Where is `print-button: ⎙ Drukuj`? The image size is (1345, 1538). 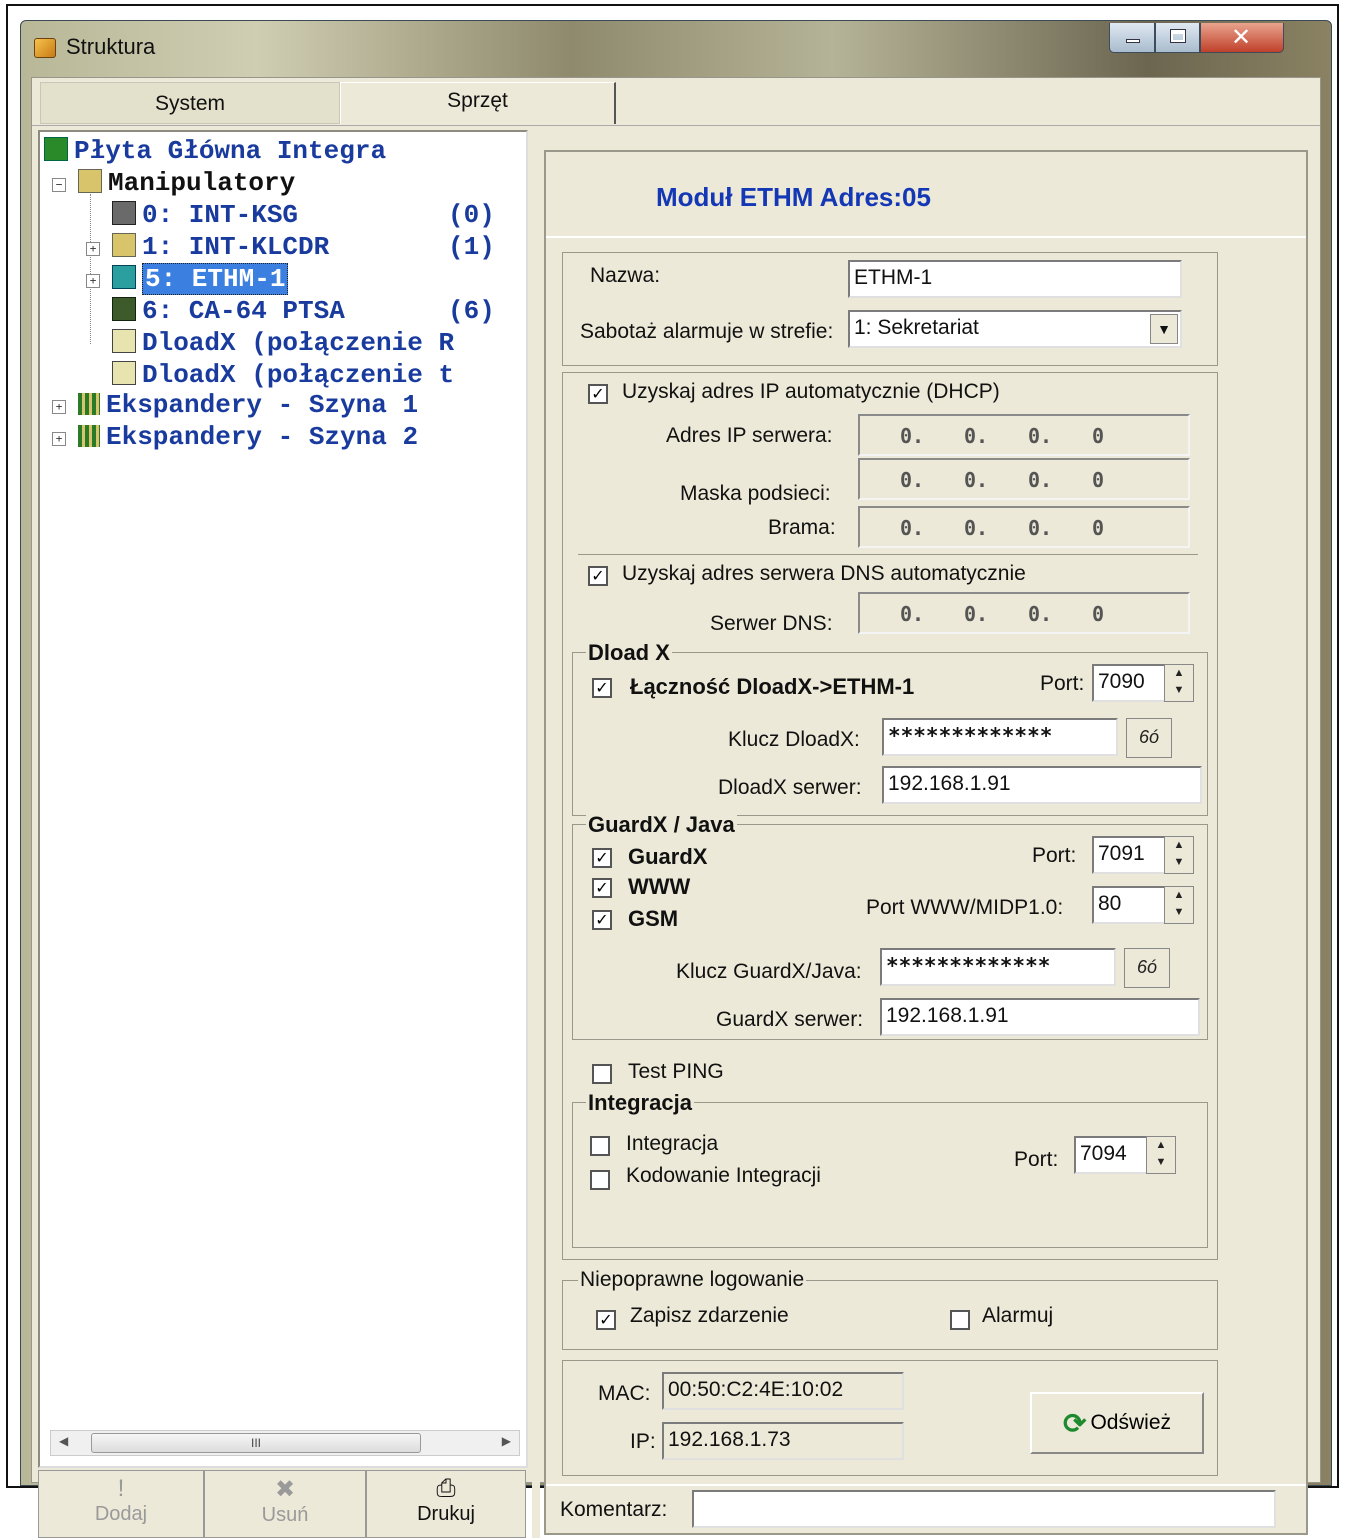
print-button: ⎙ Drukuj is located at coordinates (446, 1504).